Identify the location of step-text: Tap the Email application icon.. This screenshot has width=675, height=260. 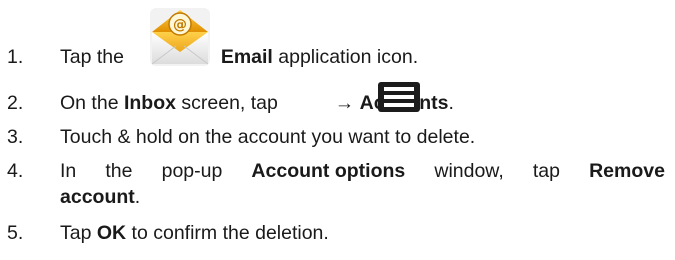
(239, 57).